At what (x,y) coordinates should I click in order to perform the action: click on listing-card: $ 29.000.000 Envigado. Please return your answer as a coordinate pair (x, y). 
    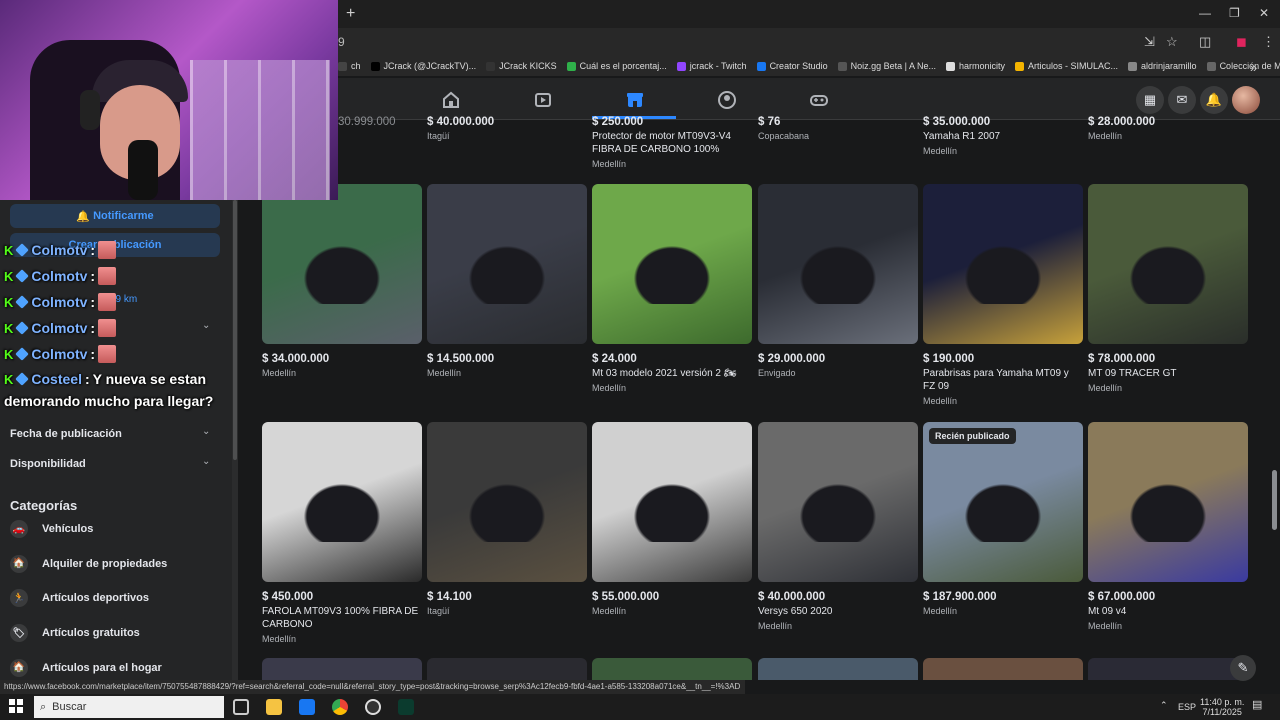
    Looking at the image, I should click on (838, 281).